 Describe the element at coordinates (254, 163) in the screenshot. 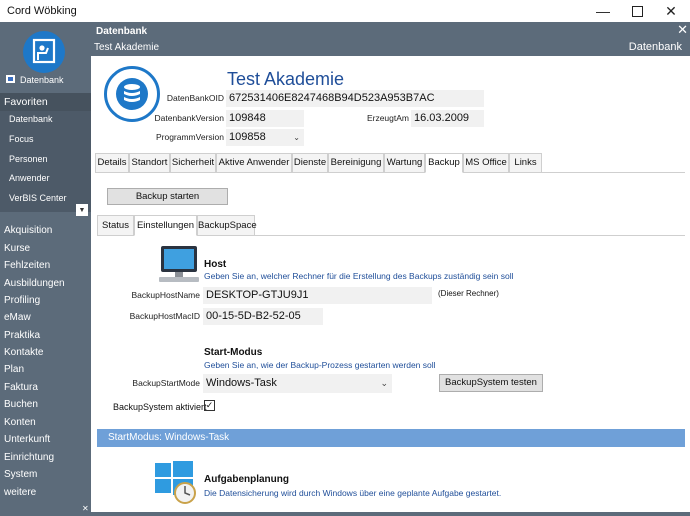

I see `tab-aktive-anwender: Aktive Anwender` at that location.